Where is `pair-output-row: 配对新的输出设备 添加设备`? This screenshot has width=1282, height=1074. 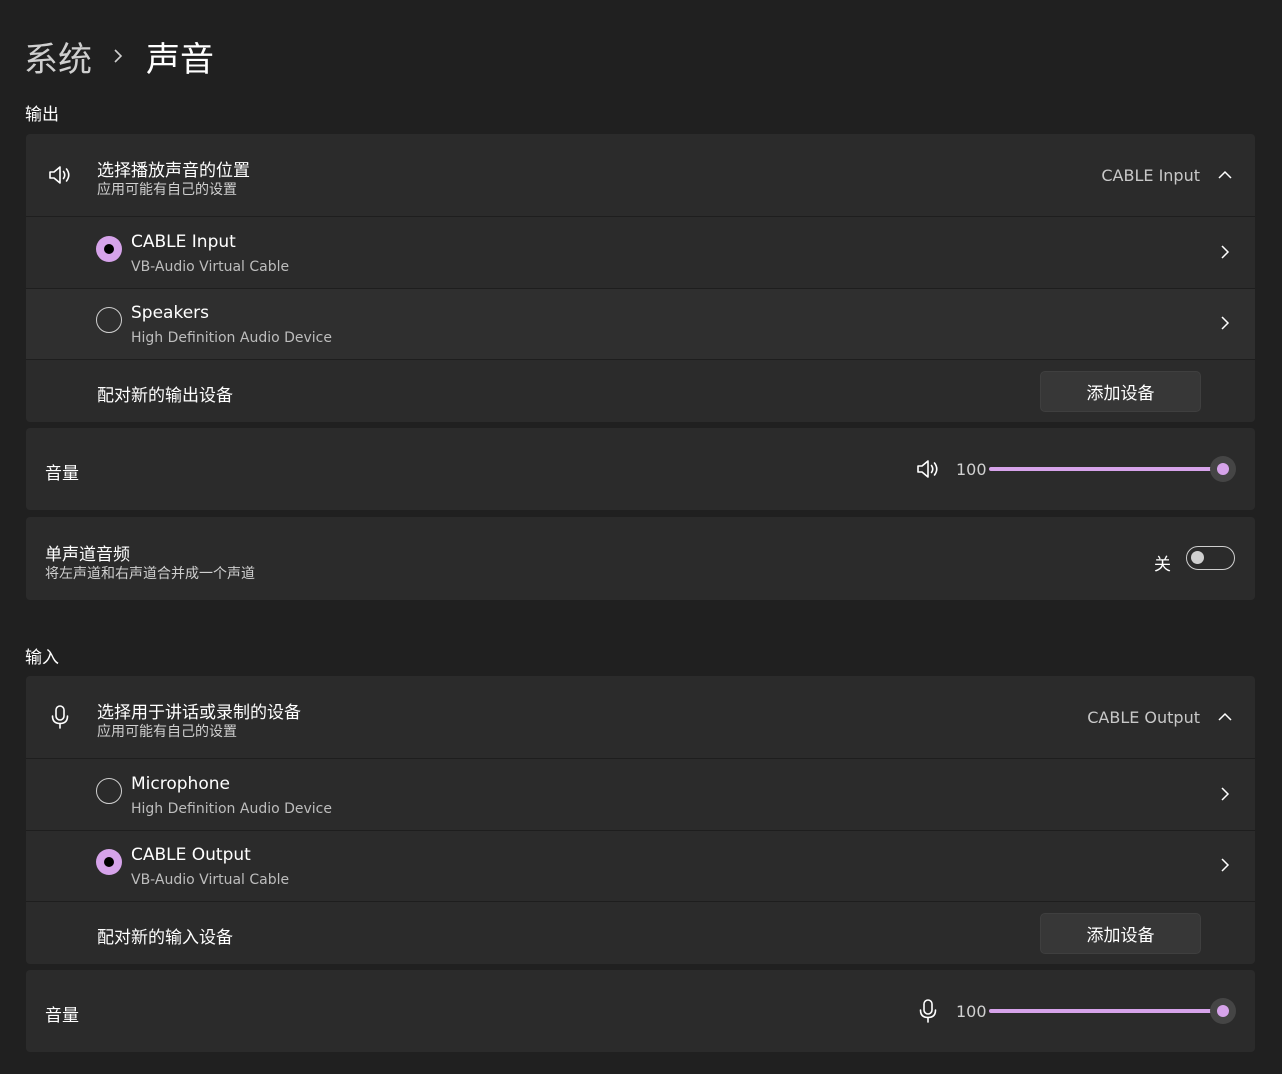 pair-output-row: 配对新的输出设备 添加设备 is located at coordinates (640, 391).